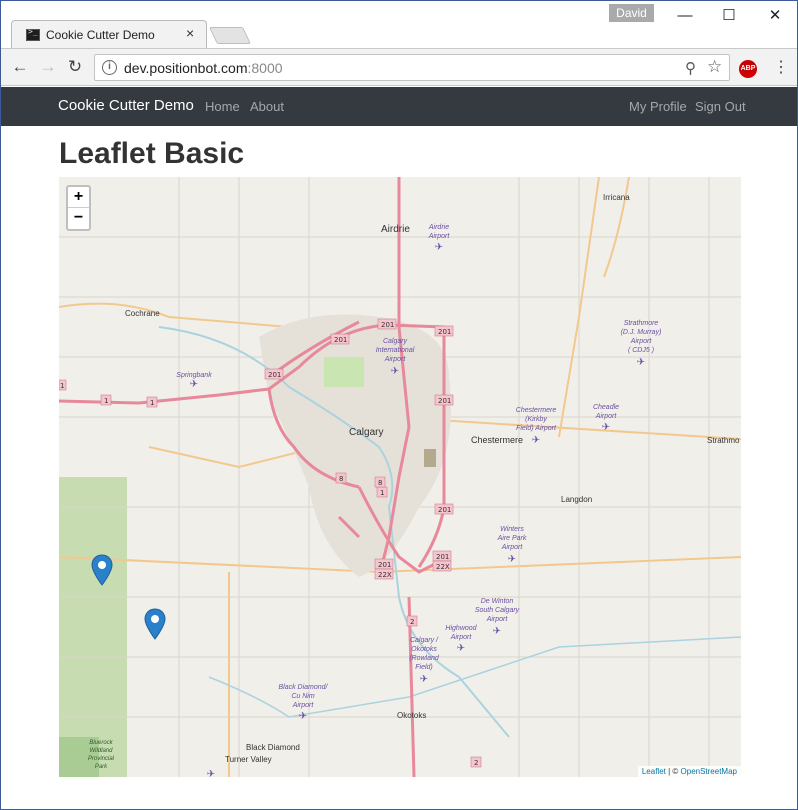 This screenshot has height=810, width=798. Describe the element at coordinates (273, 747) in the screenshot. I see `label-black-diamond: Black Diamond` at that location.